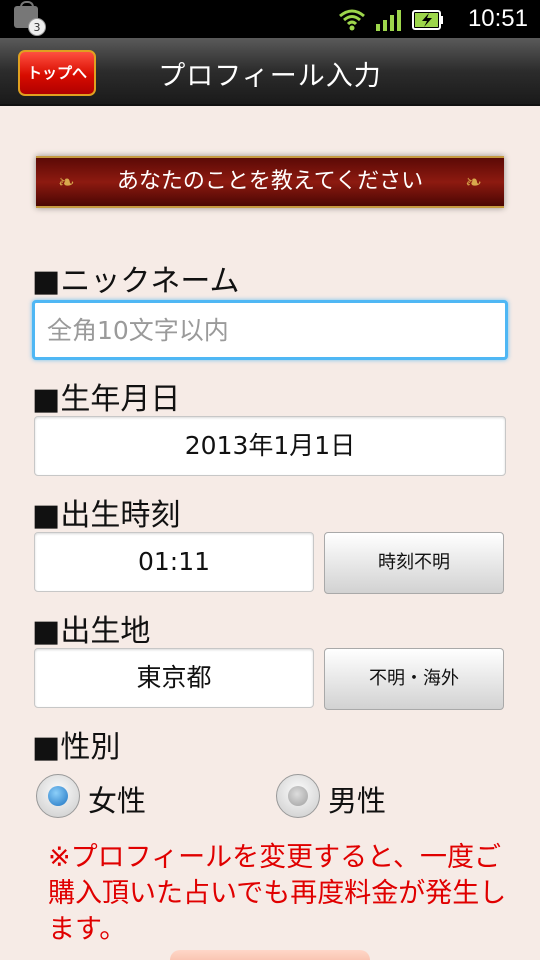 The image size is (540, 960). I want to click on wifi-icon, so click(352, 20).